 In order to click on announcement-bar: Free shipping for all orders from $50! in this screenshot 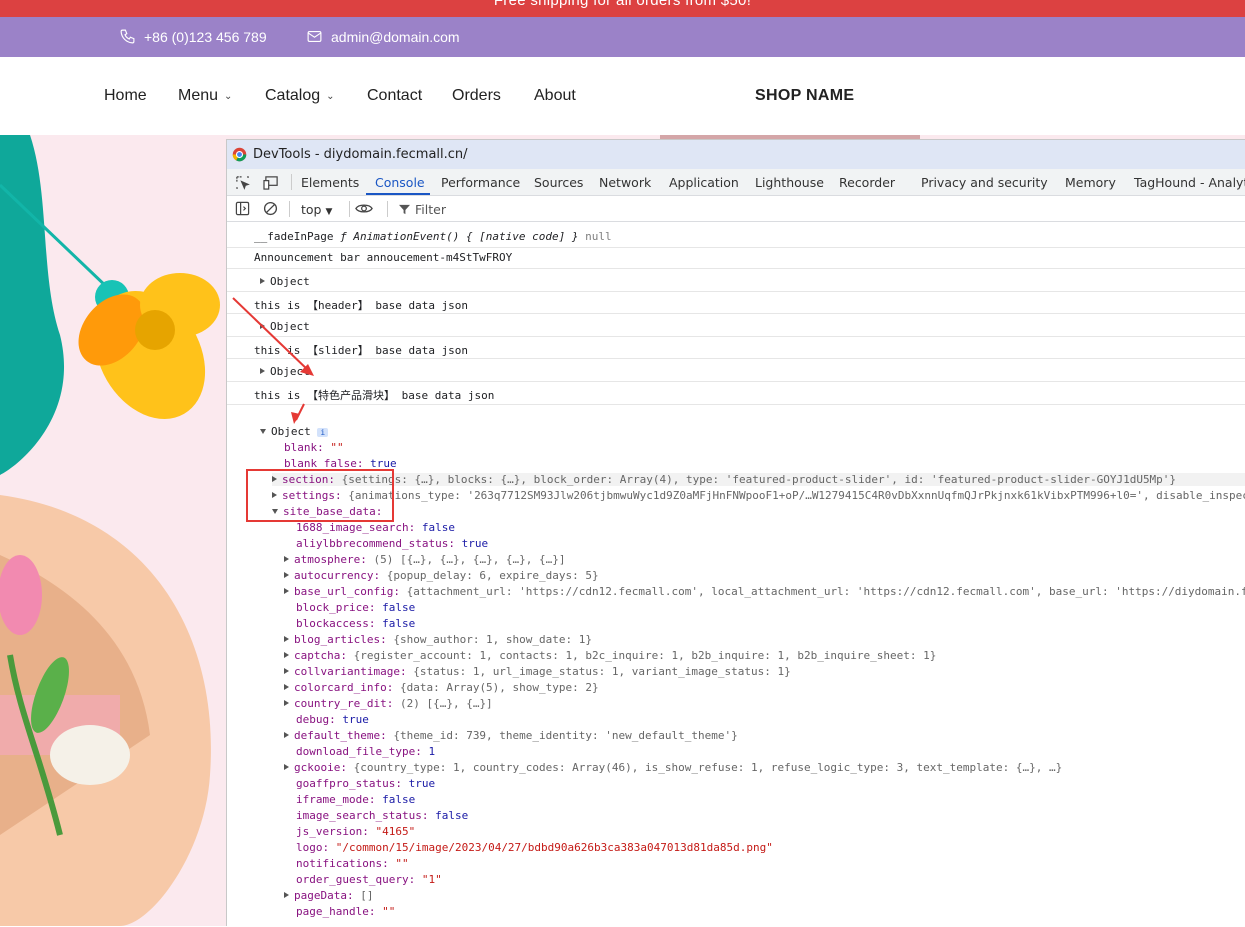, I will do `click(622, 8)`.